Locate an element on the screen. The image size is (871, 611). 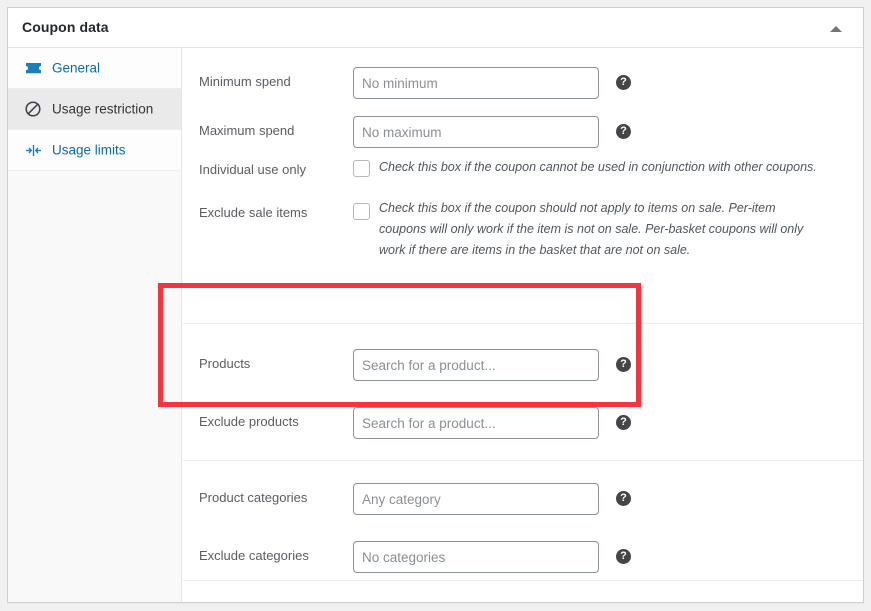
panel-header: Coupon data is located at coordinates (435, 28).